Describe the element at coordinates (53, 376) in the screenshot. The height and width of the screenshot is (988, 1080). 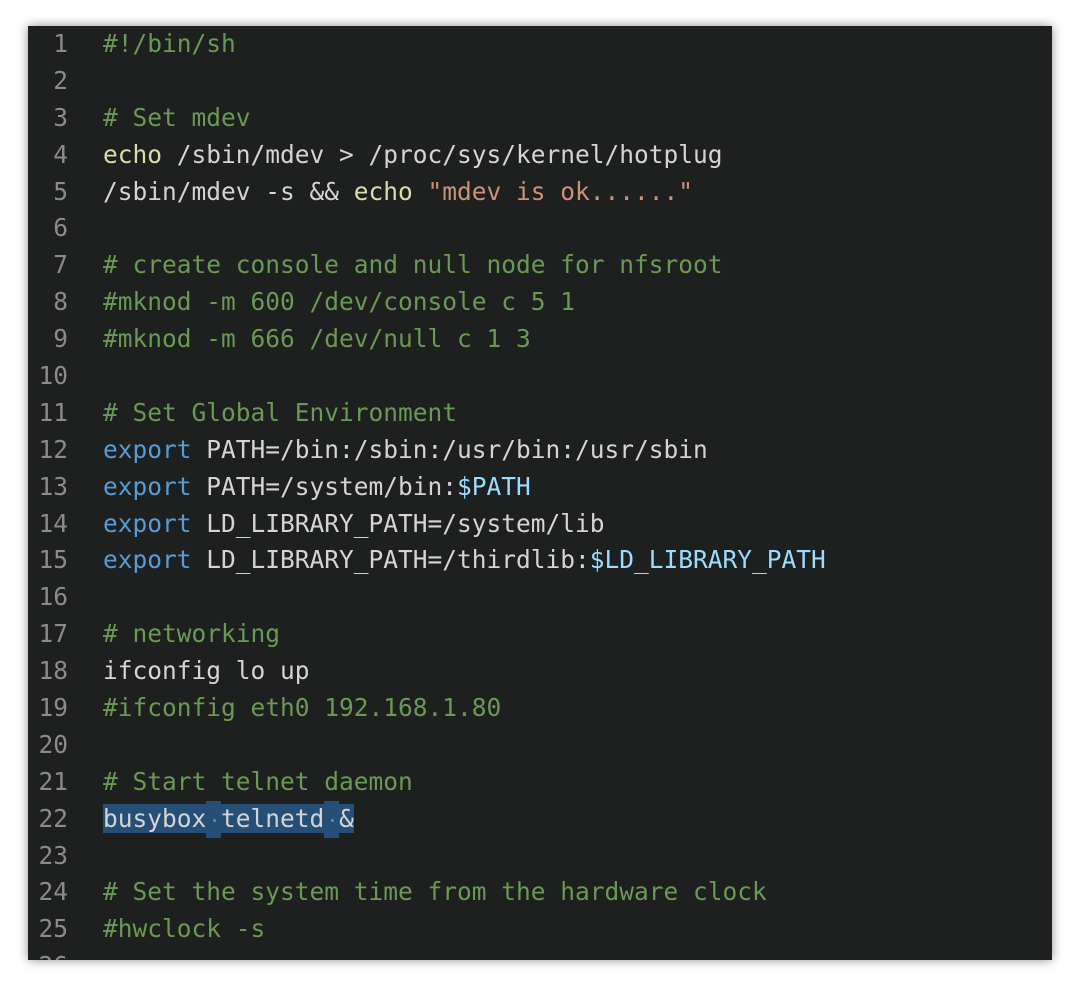
I see `line-number: 10` at that location.